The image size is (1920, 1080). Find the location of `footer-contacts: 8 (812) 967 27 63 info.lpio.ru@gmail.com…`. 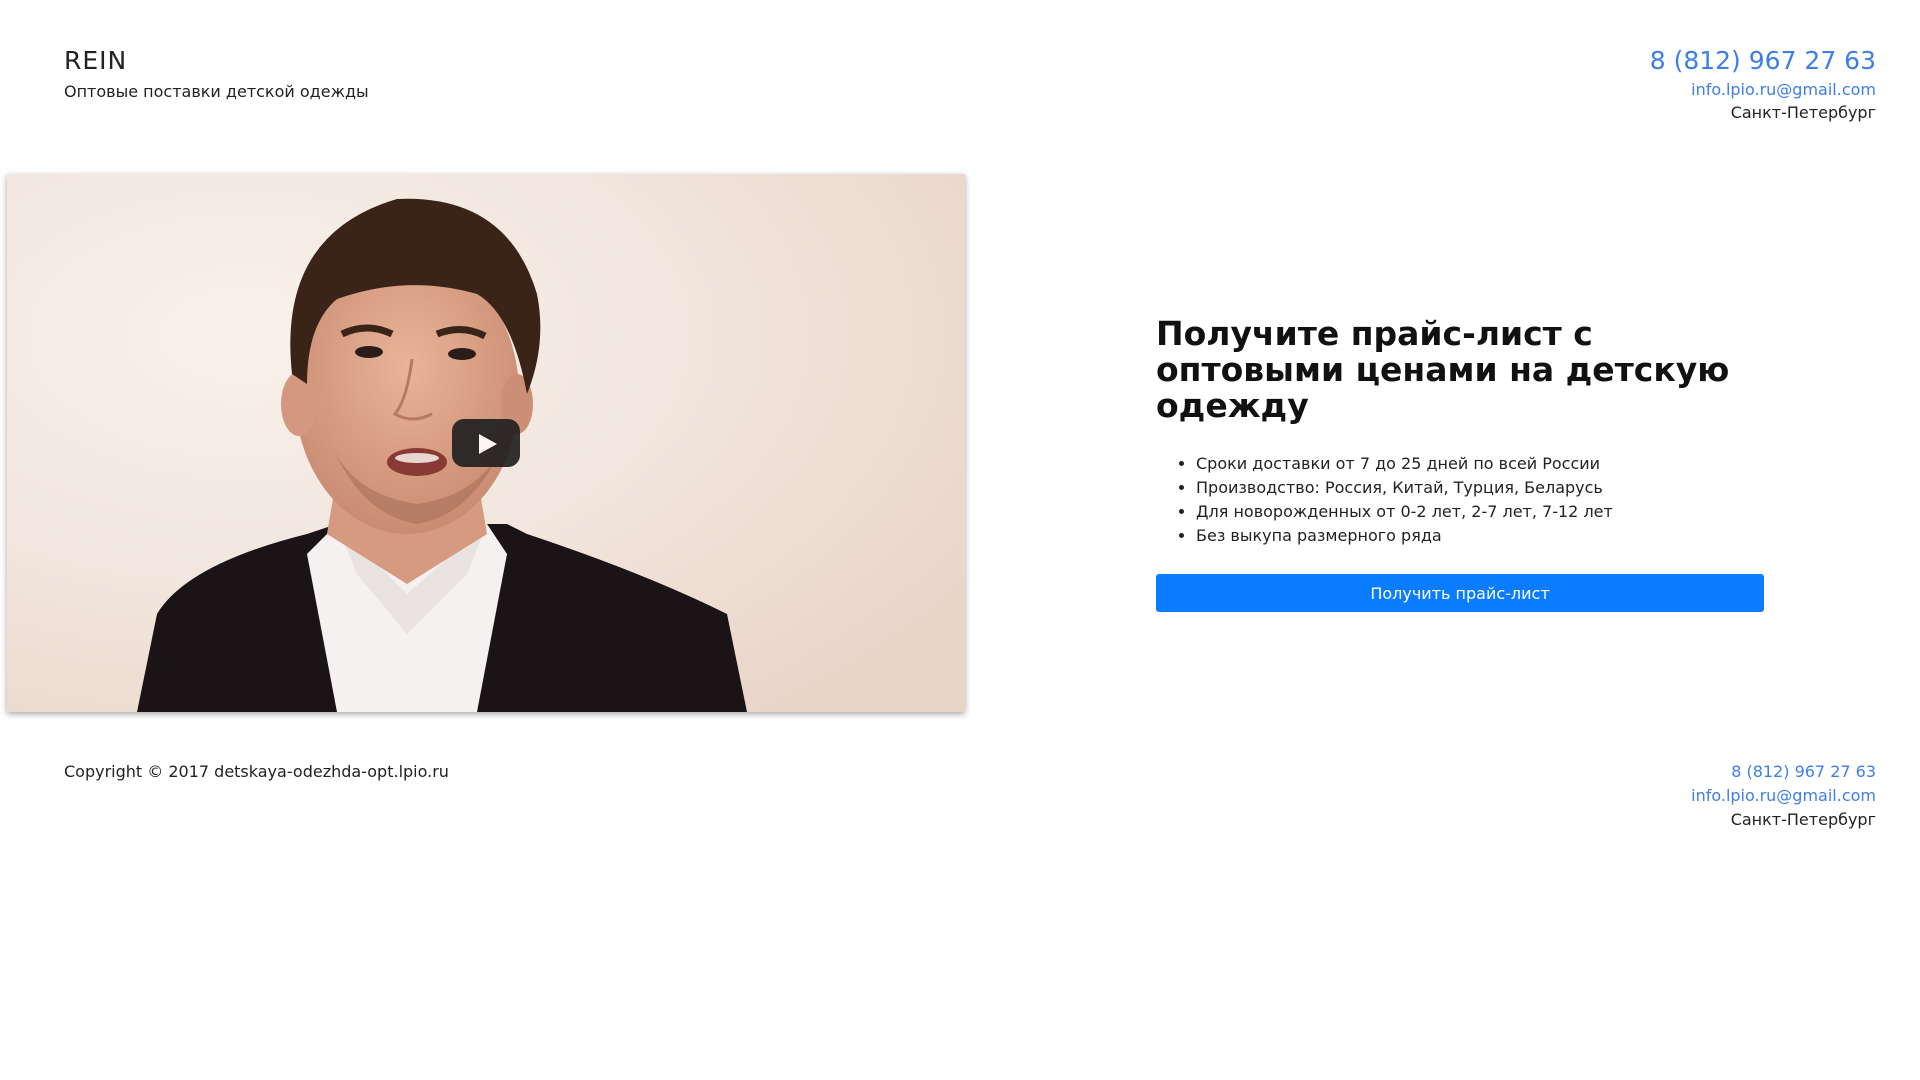

footer-contacts: 8 (812) 967 27 63 info.lpio.ru@gmail.com… is located at coordinates (1783, 796).